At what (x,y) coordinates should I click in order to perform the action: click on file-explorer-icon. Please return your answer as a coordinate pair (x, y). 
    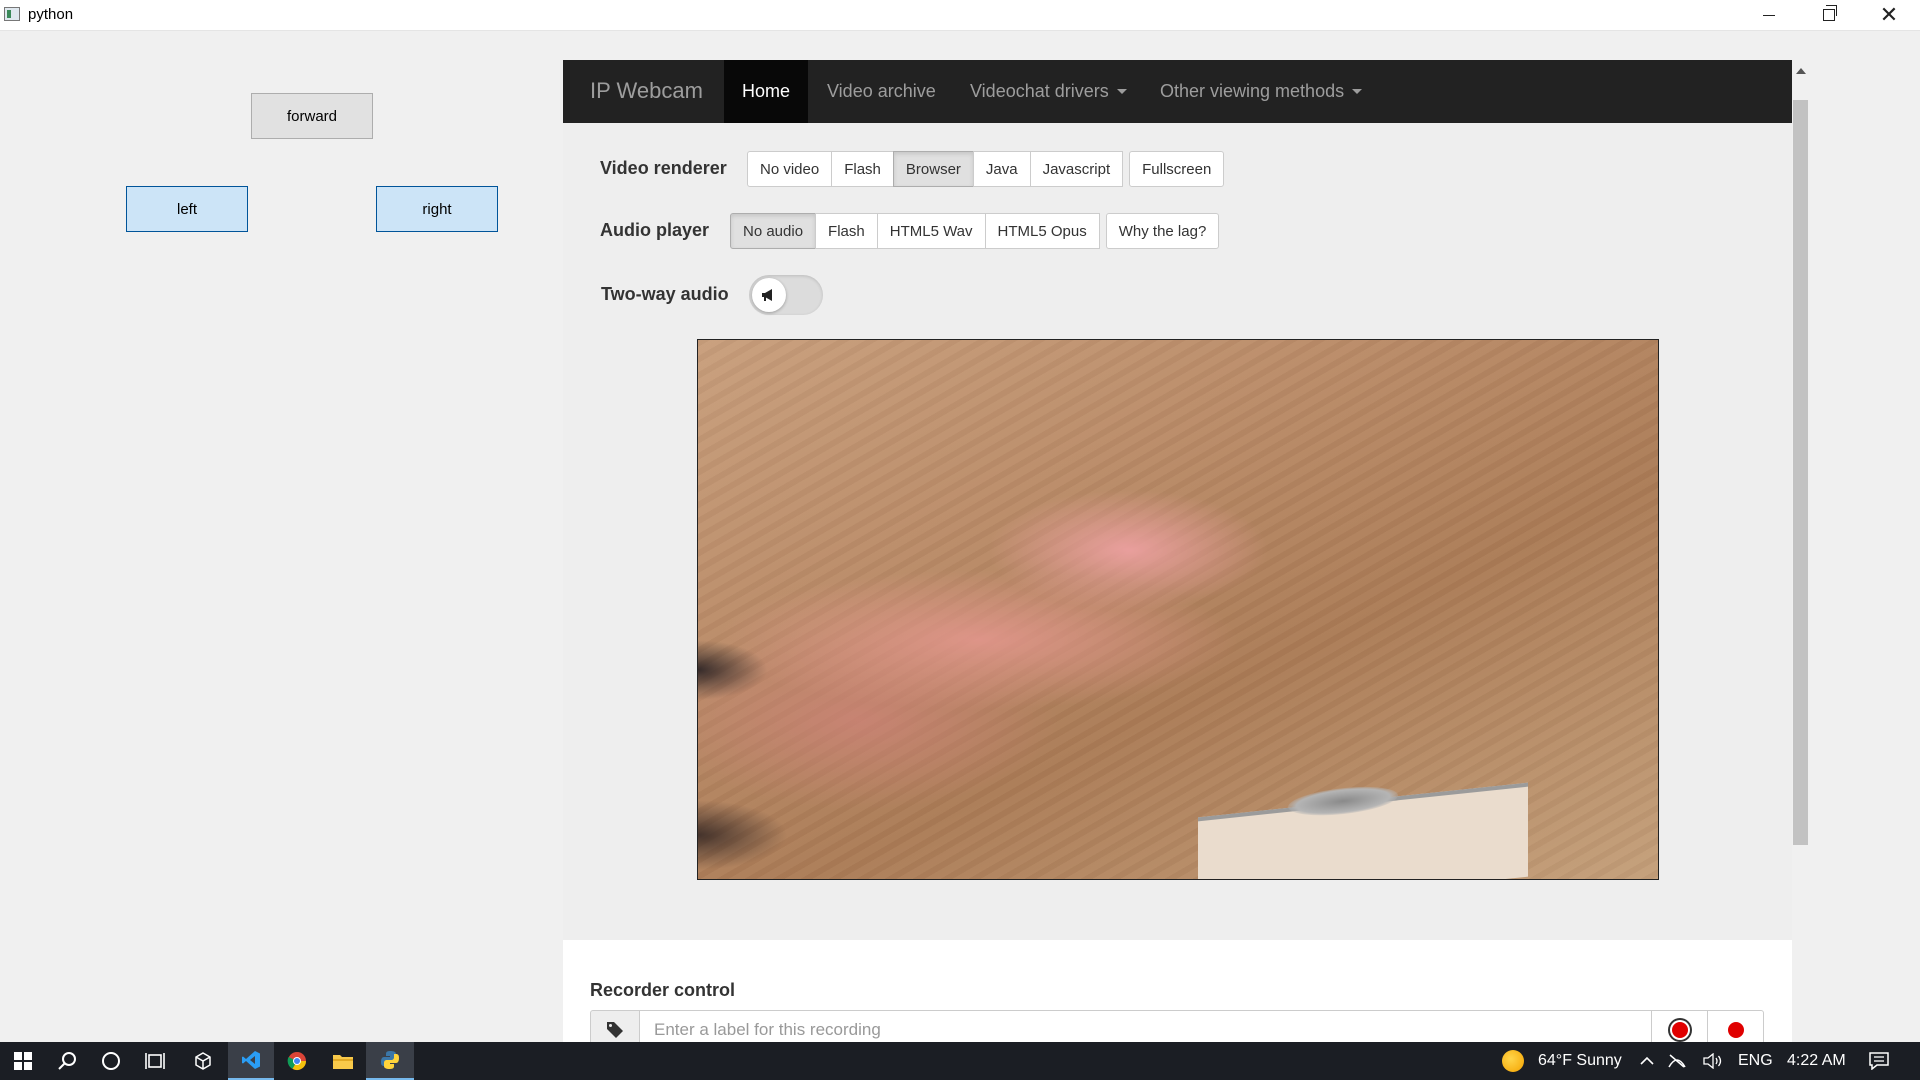
    Looking at the image, I should click on (343, 1061).